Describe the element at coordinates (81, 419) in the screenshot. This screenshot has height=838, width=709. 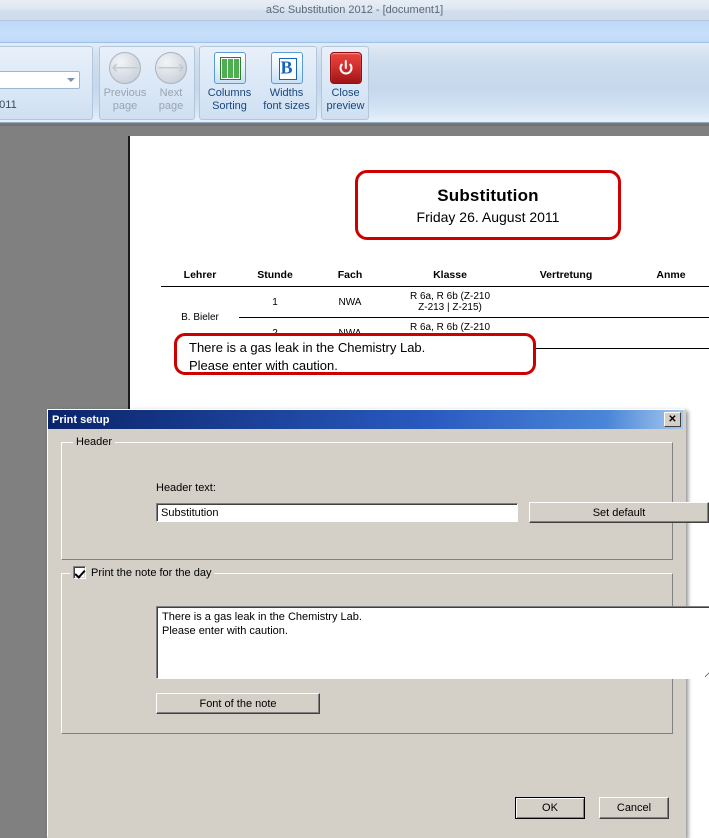
I see `dialog-title: Print setup` at that location.